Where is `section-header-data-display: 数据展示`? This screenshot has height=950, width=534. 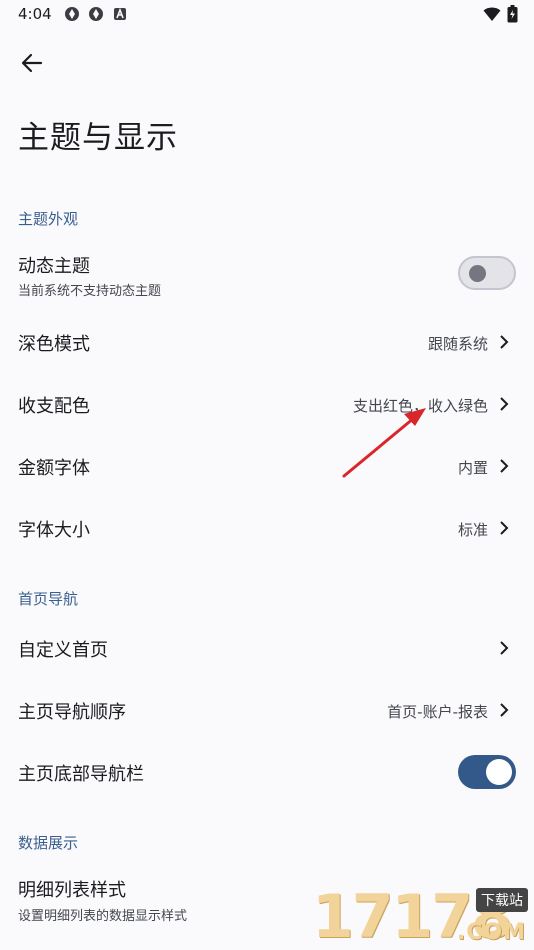 section-header-data-display: 数据展示 is located at coordinates (48, 843).